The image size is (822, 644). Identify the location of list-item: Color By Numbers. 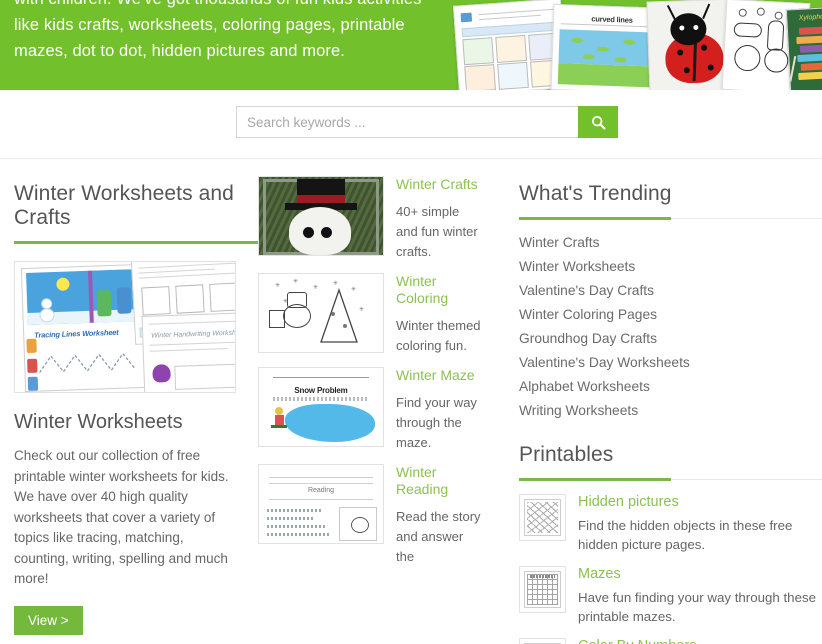
(670, 641).